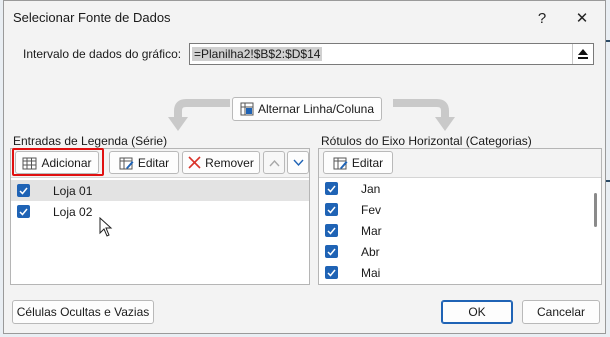 The height and width of the screenshot is (337, 610). I want to click on title-bar: Selecionar Fonte de Dados ? ✕, so click(304, 18).